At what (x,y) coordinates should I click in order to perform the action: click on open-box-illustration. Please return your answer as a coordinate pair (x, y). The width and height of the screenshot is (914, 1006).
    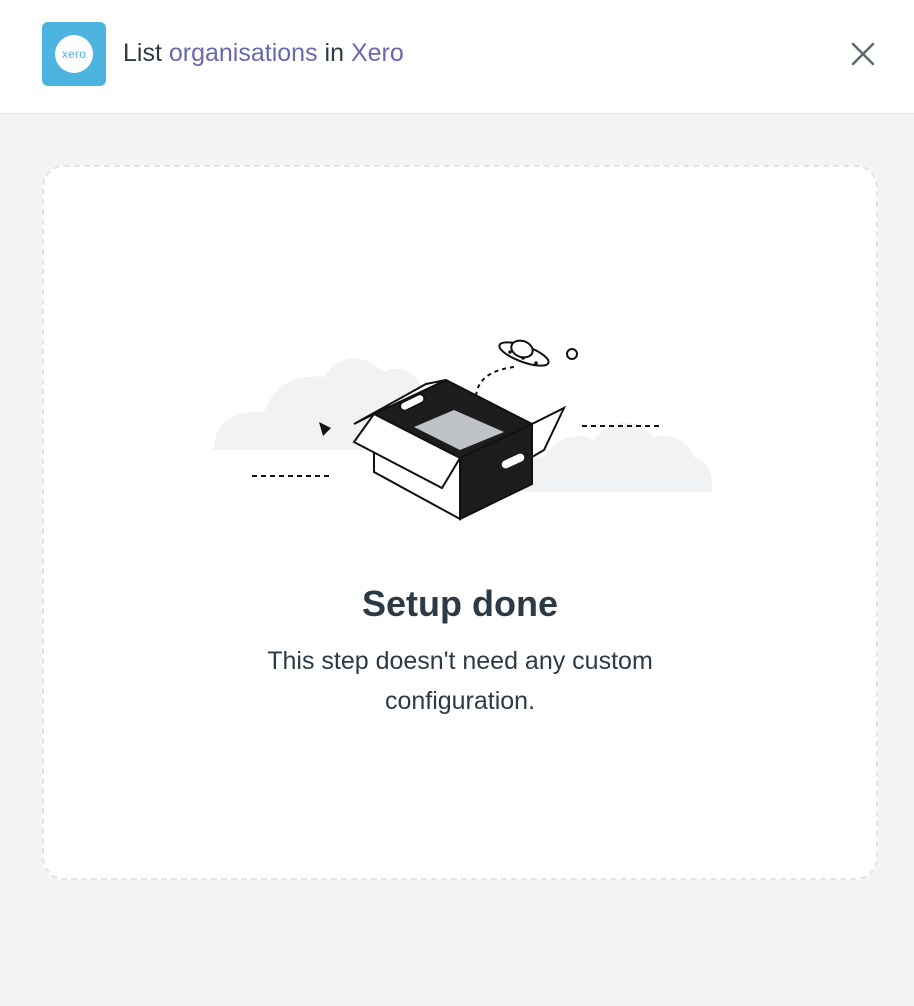
    Looking at the image, I should click on (463, 430).